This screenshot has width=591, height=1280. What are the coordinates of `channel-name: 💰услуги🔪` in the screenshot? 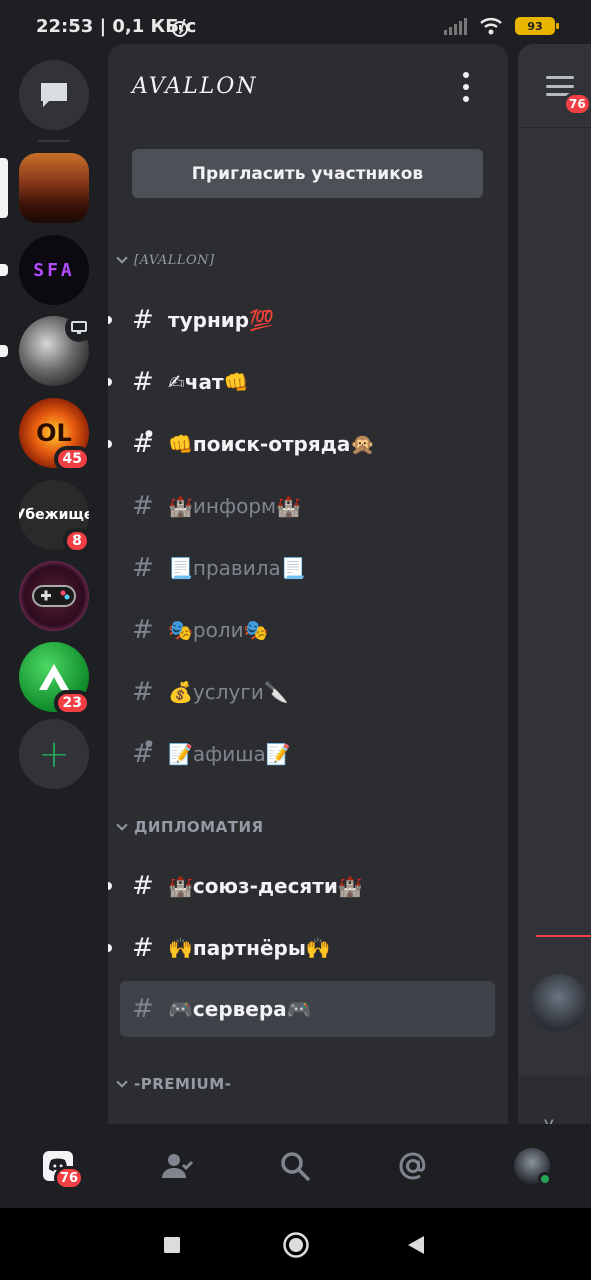 It's located at (228, 692).